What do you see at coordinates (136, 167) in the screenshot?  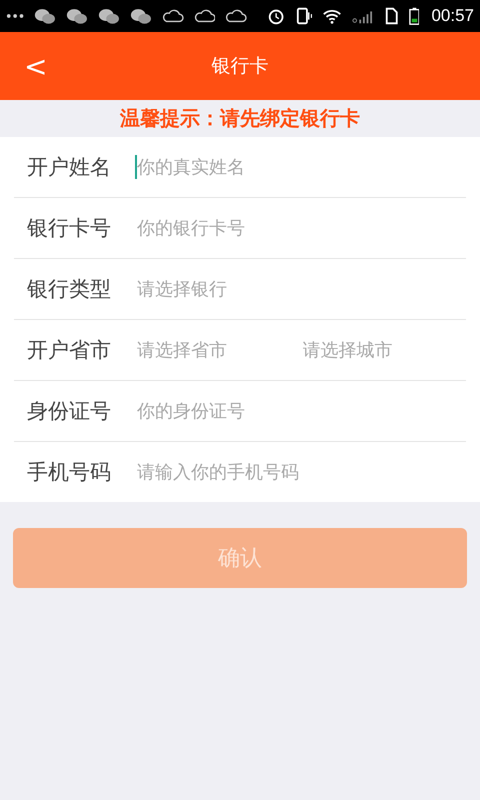 I see `text-cursor` at bounding box center [136, 167].